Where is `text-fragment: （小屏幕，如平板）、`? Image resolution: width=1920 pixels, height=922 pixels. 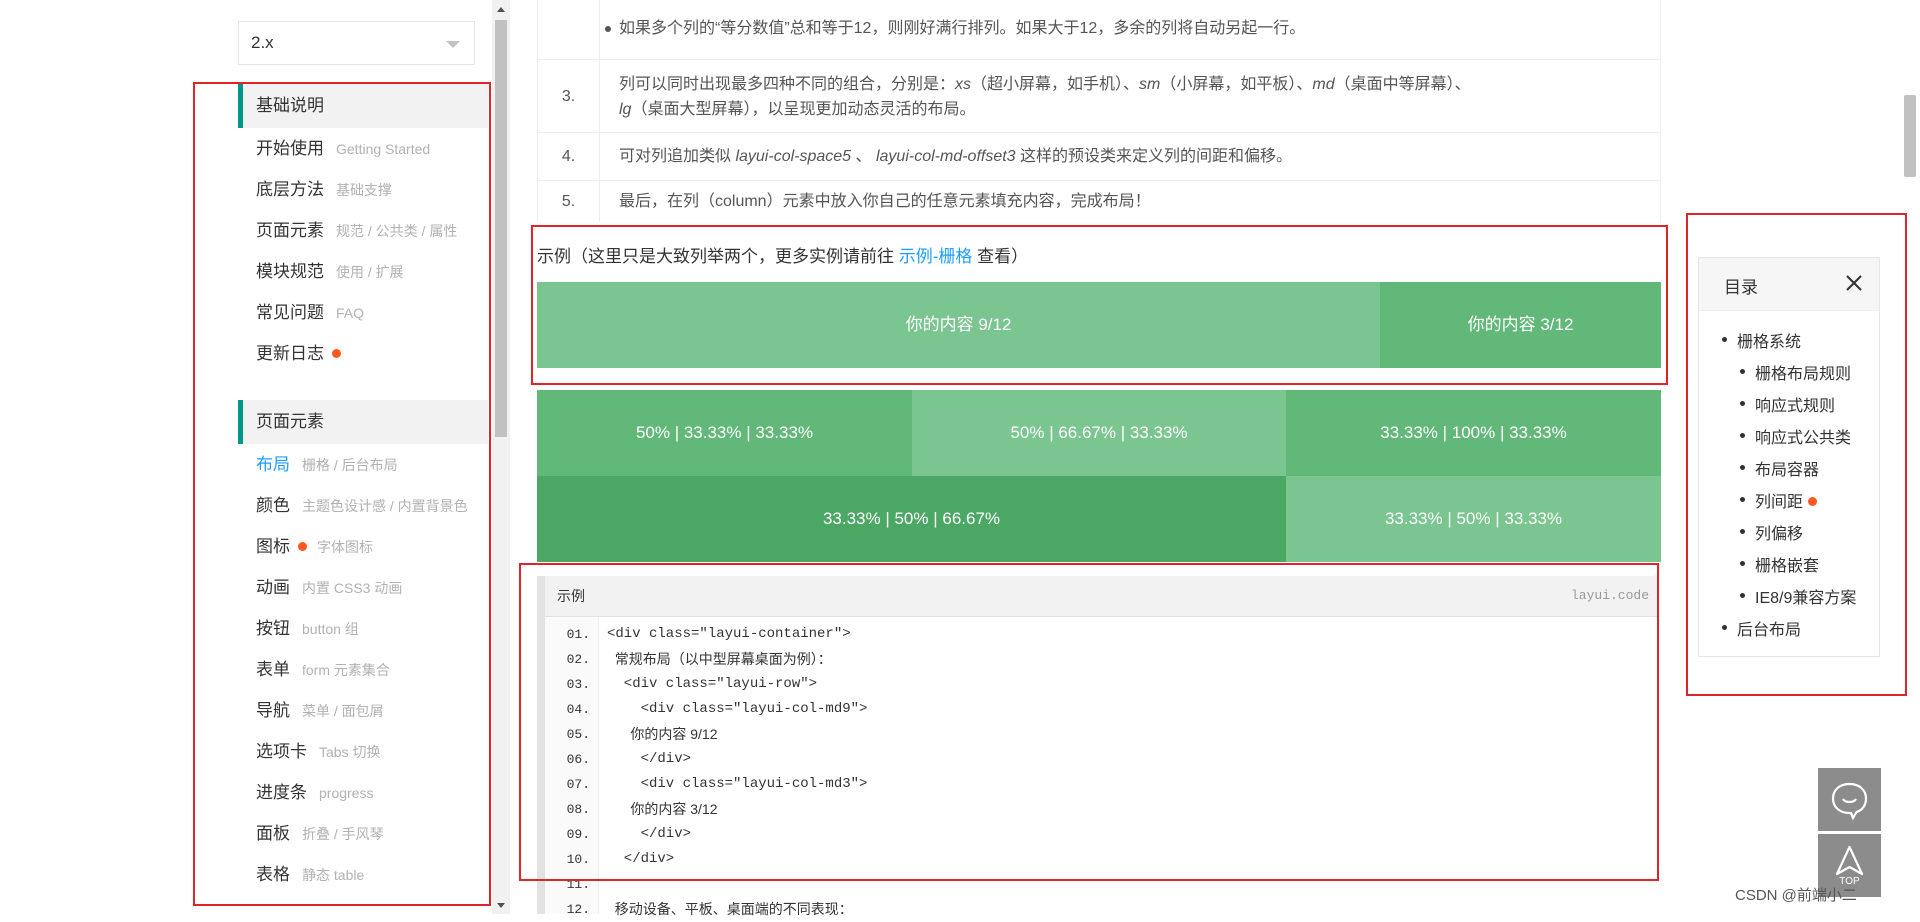 text-fragment: （小屏幕，如平板）、 is located at coordinates (1236, 84).